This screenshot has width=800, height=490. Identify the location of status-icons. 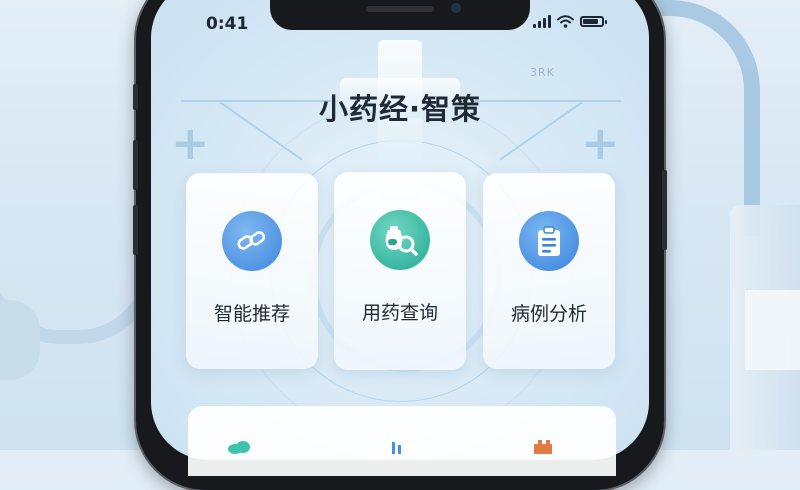
(570, 21).